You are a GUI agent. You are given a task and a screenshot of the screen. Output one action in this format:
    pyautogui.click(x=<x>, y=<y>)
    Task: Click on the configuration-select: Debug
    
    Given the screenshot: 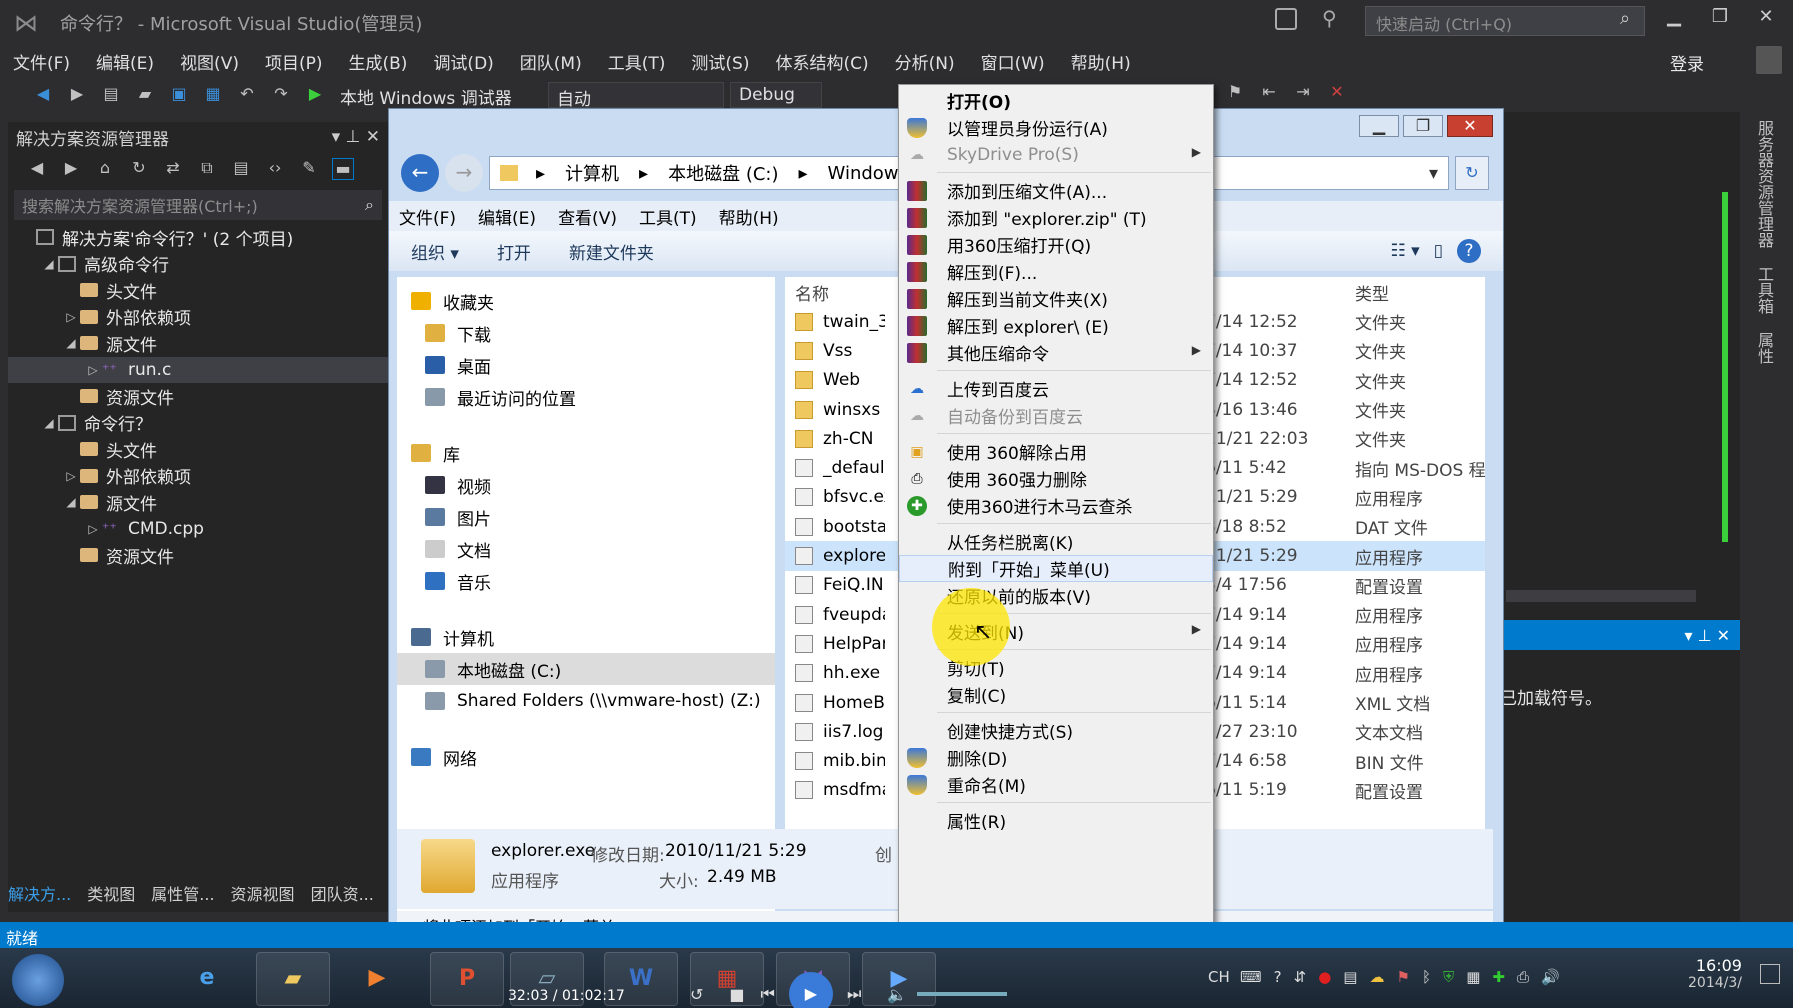 What is the action you would take?
    pyautogui.click(x=776, y=95)
    